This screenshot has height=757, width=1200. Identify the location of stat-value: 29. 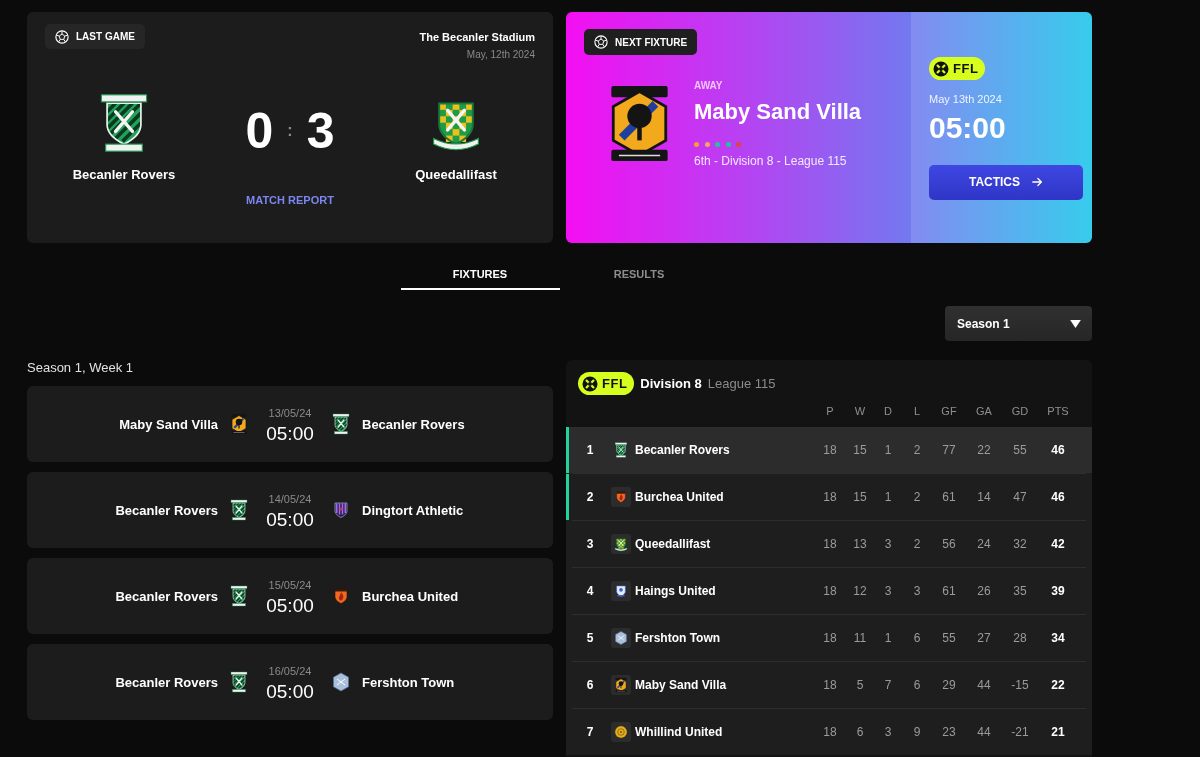
(949, 685).